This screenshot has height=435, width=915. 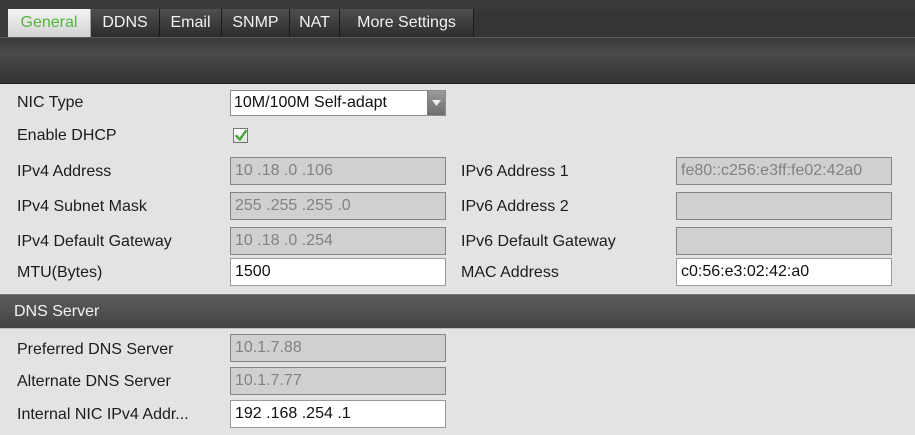 I want to click on ipv4-default-gateway-label: IPv4 Default Gateway, so click(x=94, y=241).